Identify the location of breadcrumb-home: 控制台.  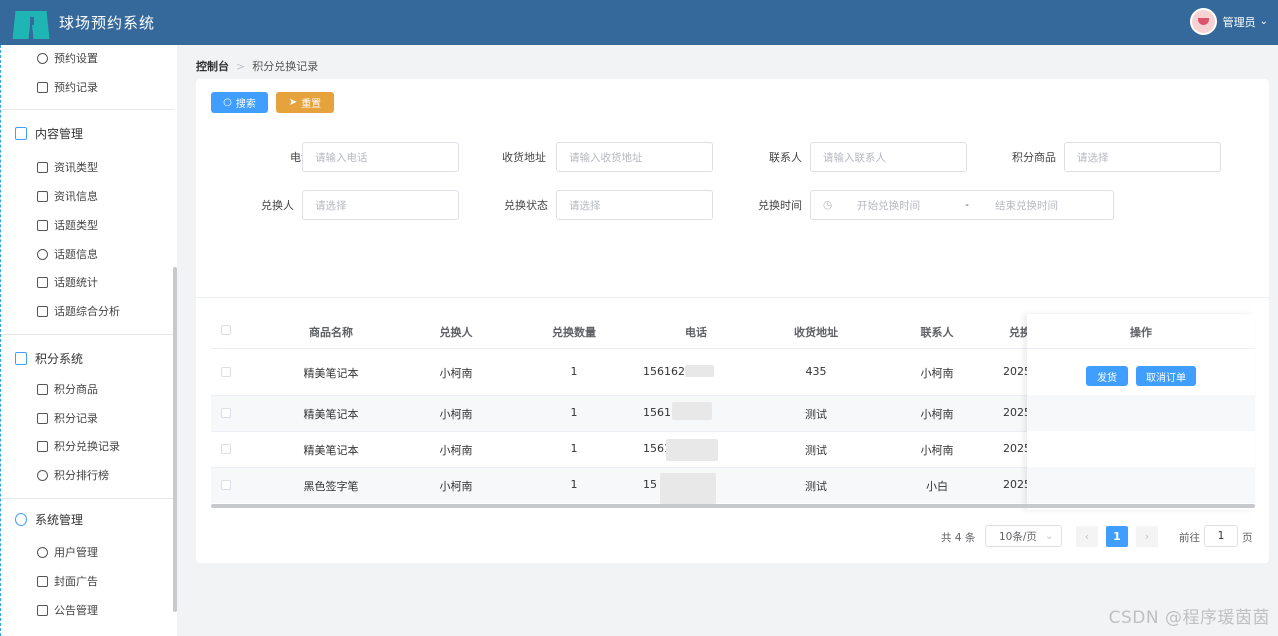
(212, 66).